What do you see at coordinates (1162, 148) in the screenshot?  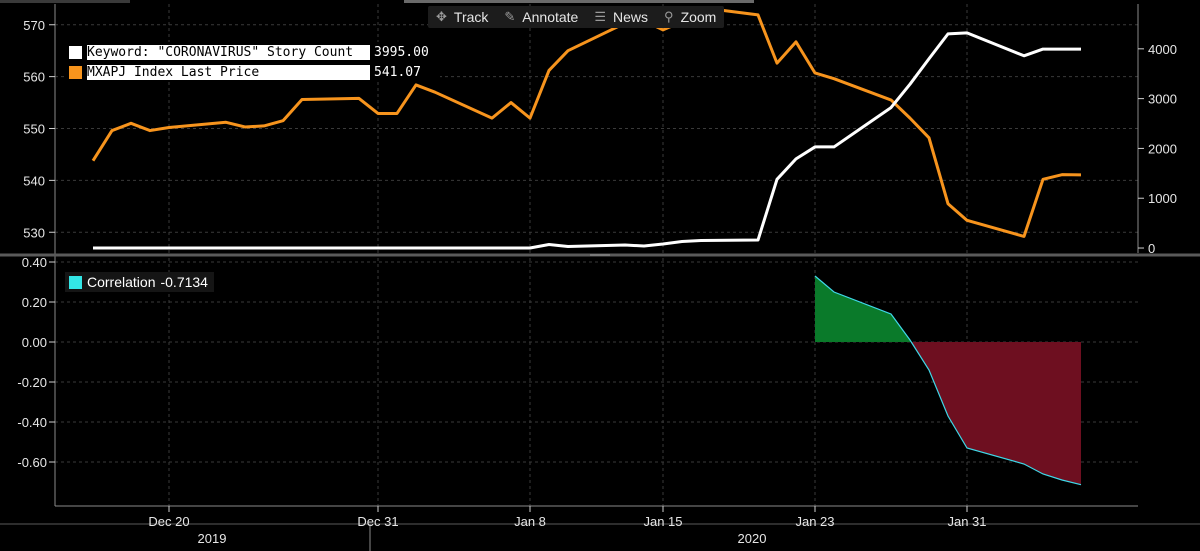 I see `right-tick-label: 2000` at bounding box center [1162, 148].